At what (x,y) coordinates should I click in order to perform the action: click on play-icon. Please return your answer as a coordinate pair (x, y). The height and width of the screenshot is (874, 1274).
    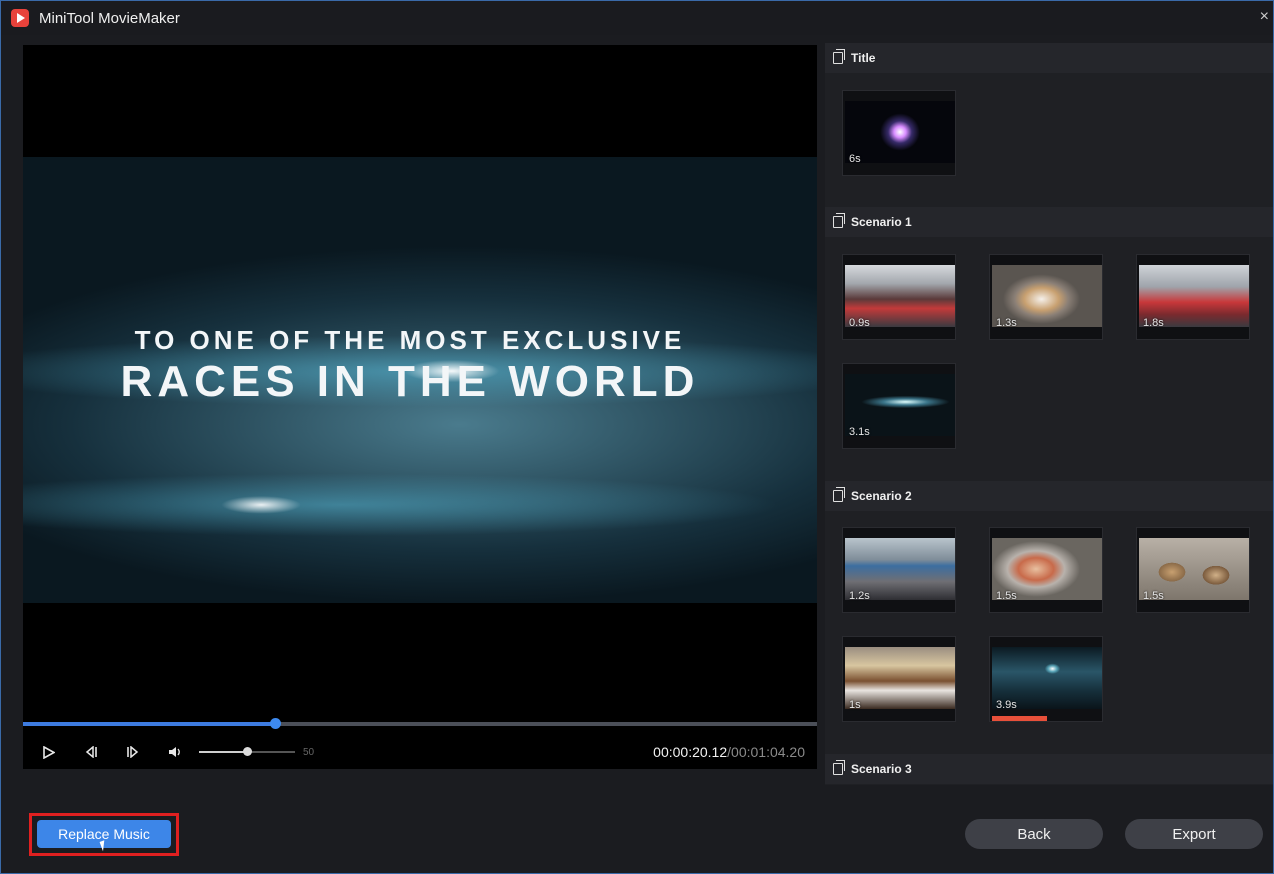
    Looking at the image, I should click on (49, 752).